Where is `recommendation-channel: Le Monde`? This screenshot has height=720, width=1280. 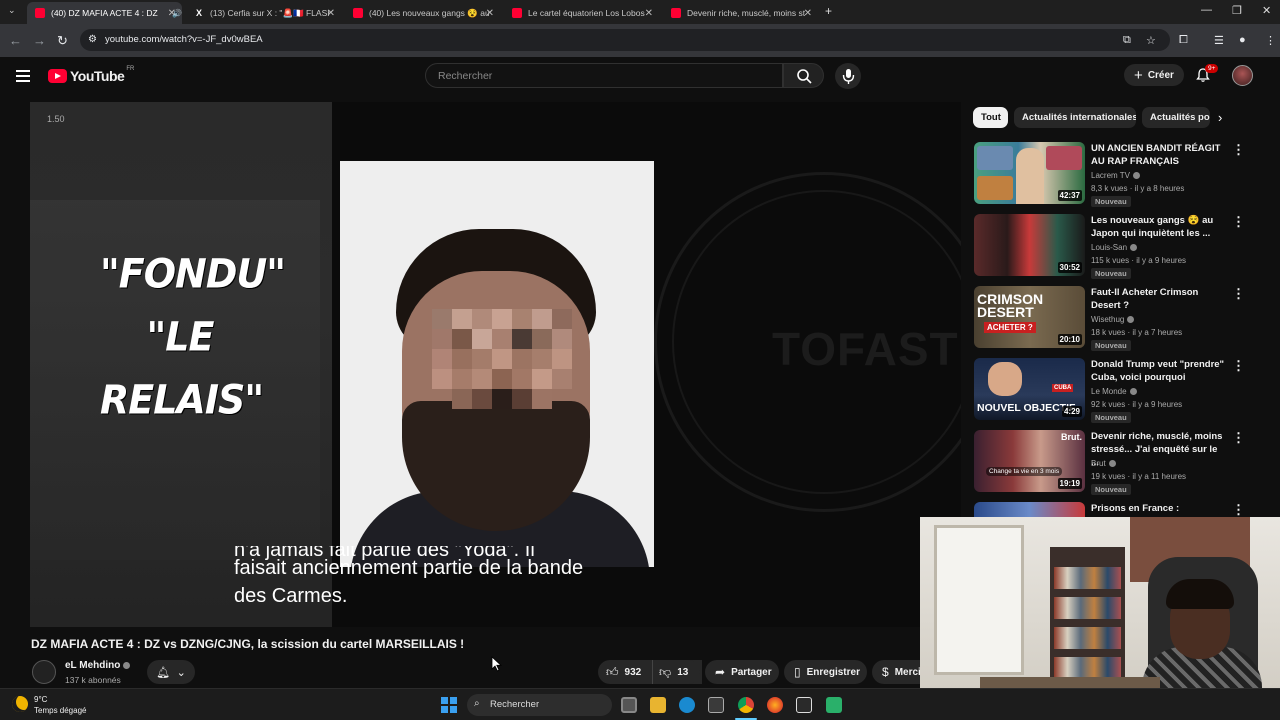
recommendation-channel: Le Monde is located at coordinates (1114, 391).